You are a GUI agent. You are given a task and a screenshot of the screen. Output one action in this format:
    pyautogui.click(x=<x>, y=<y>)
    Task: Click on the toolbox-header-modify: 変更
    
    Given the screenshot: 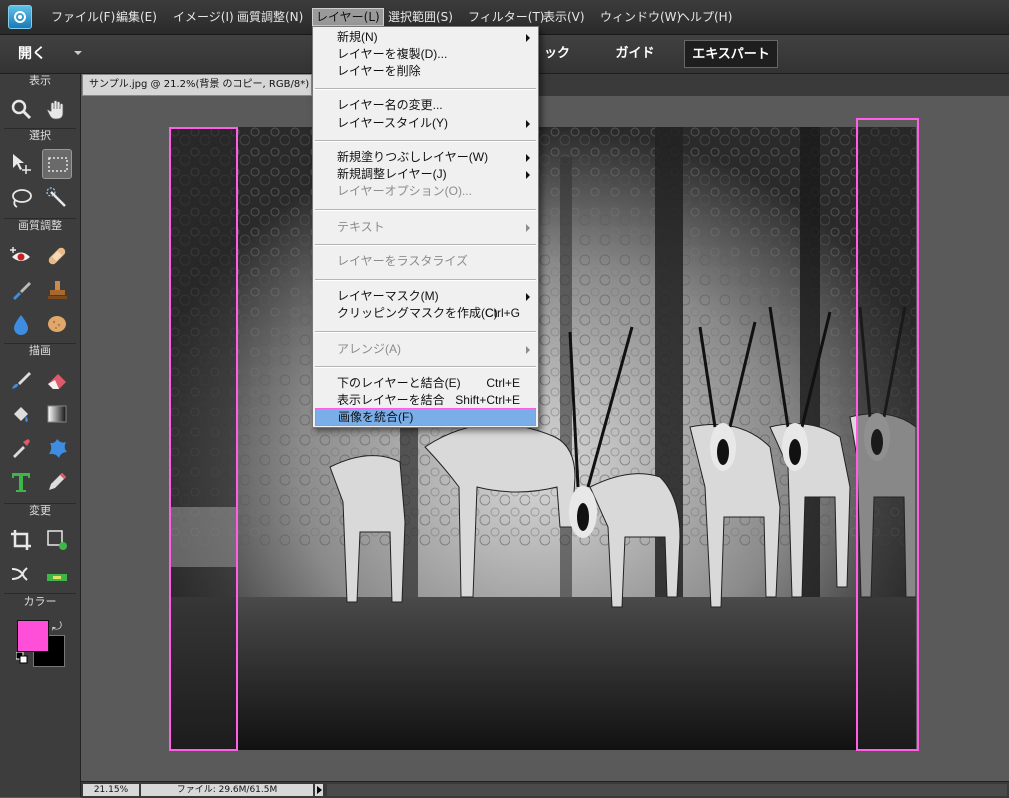 What is the action you would take?
    pyautogui.click(x=40, y=510)
    